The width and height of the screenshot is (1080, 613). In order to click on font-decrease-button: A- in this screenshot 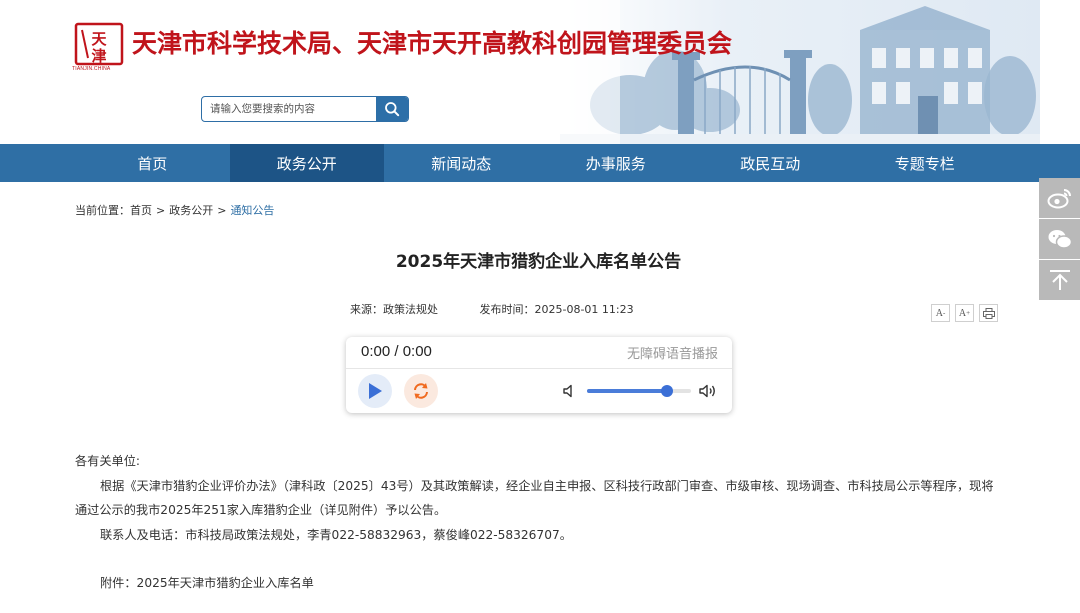, I will do `click(940, 313)`.